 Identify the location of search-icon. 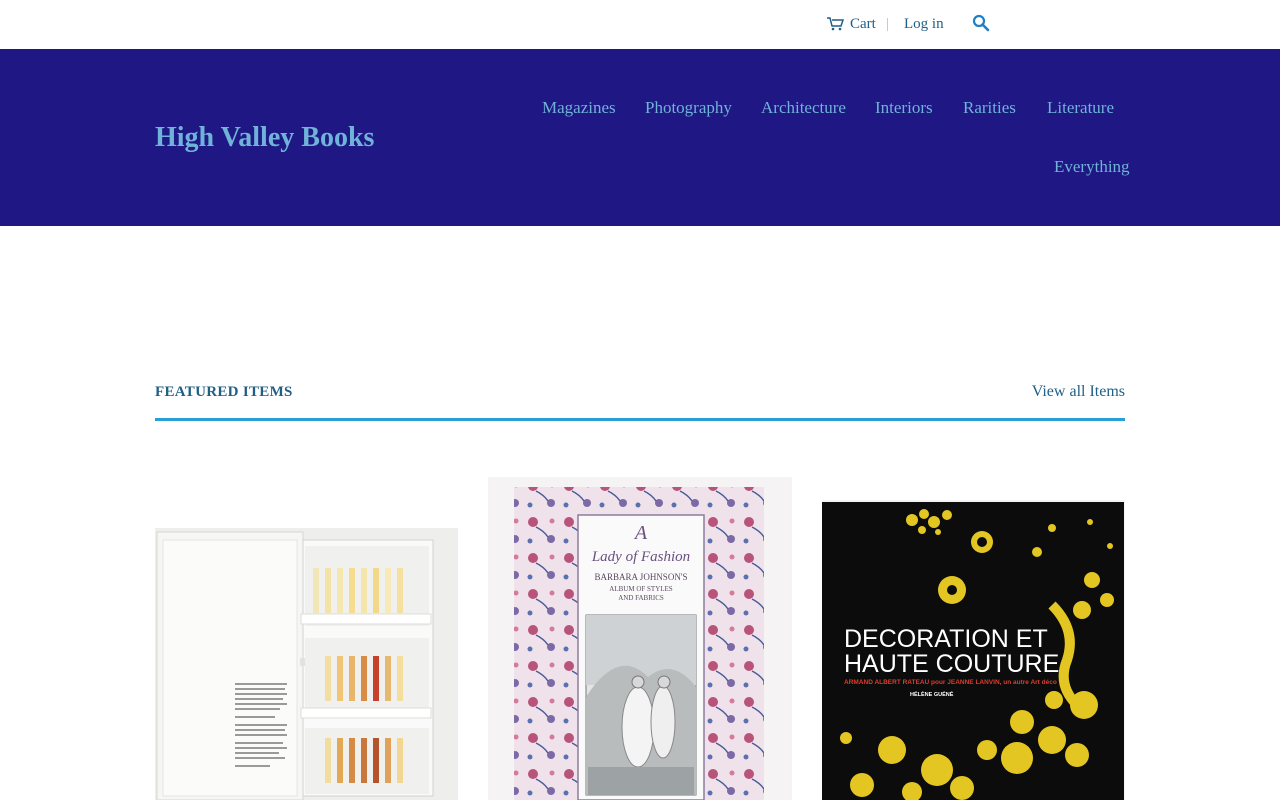
(981, 23).